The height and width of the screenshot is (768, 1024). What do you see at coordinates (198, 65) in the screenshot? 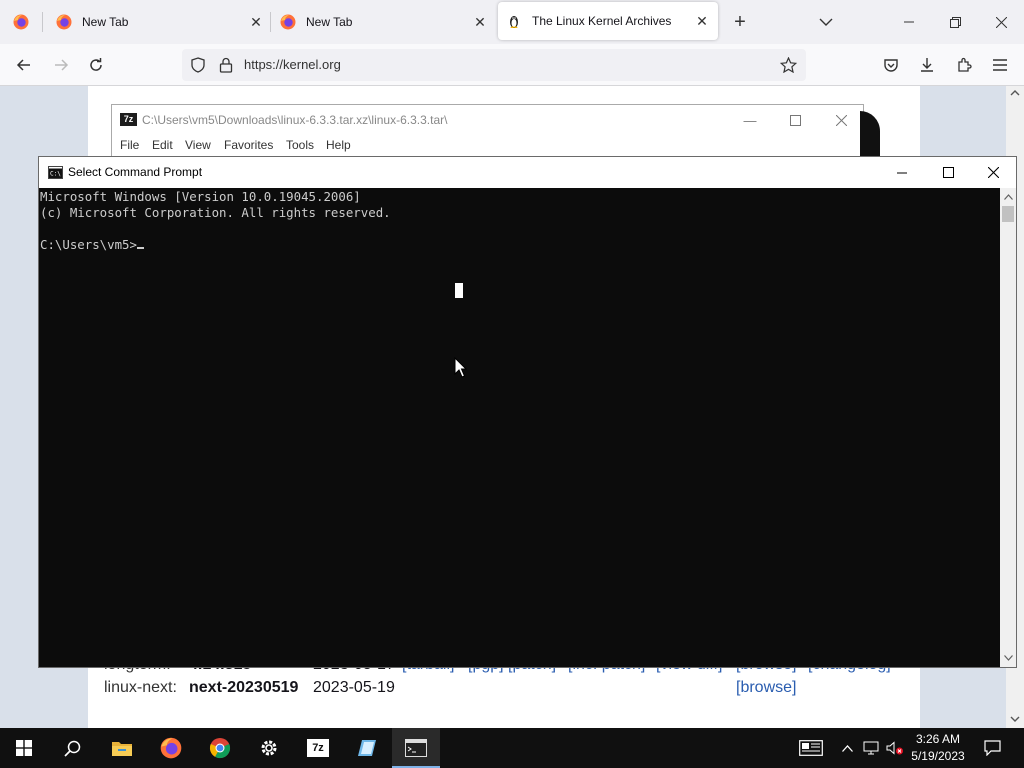
I see `shield-icon` at bounding box center [198, 65].